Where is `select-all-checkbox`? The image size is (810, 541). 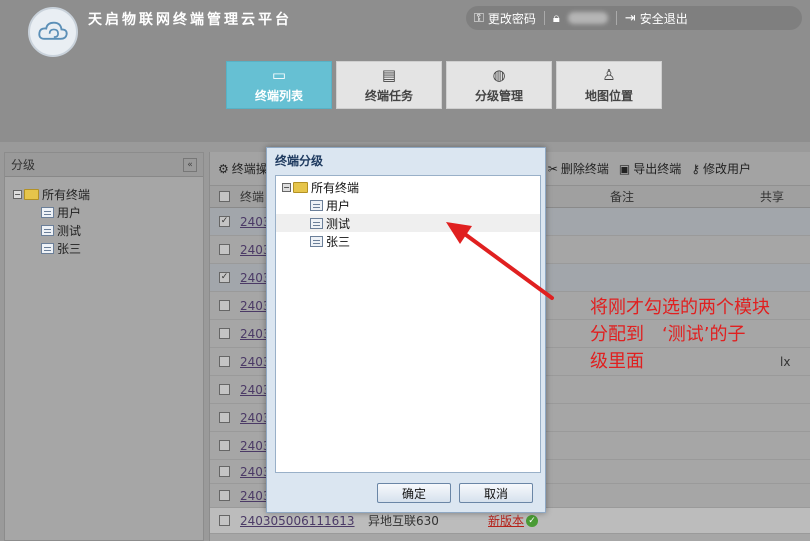
select-all-checkbox is located at coordinates (224, 196).